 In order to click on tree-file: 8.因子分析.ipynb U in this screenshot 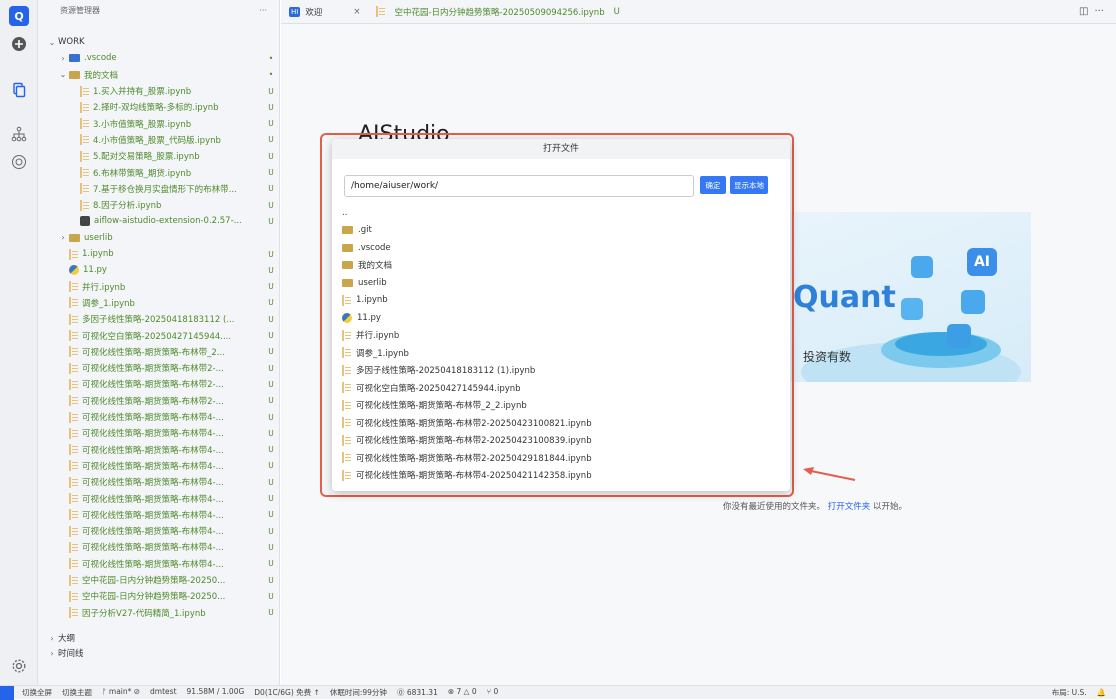, I will do `click(158, 205)`.